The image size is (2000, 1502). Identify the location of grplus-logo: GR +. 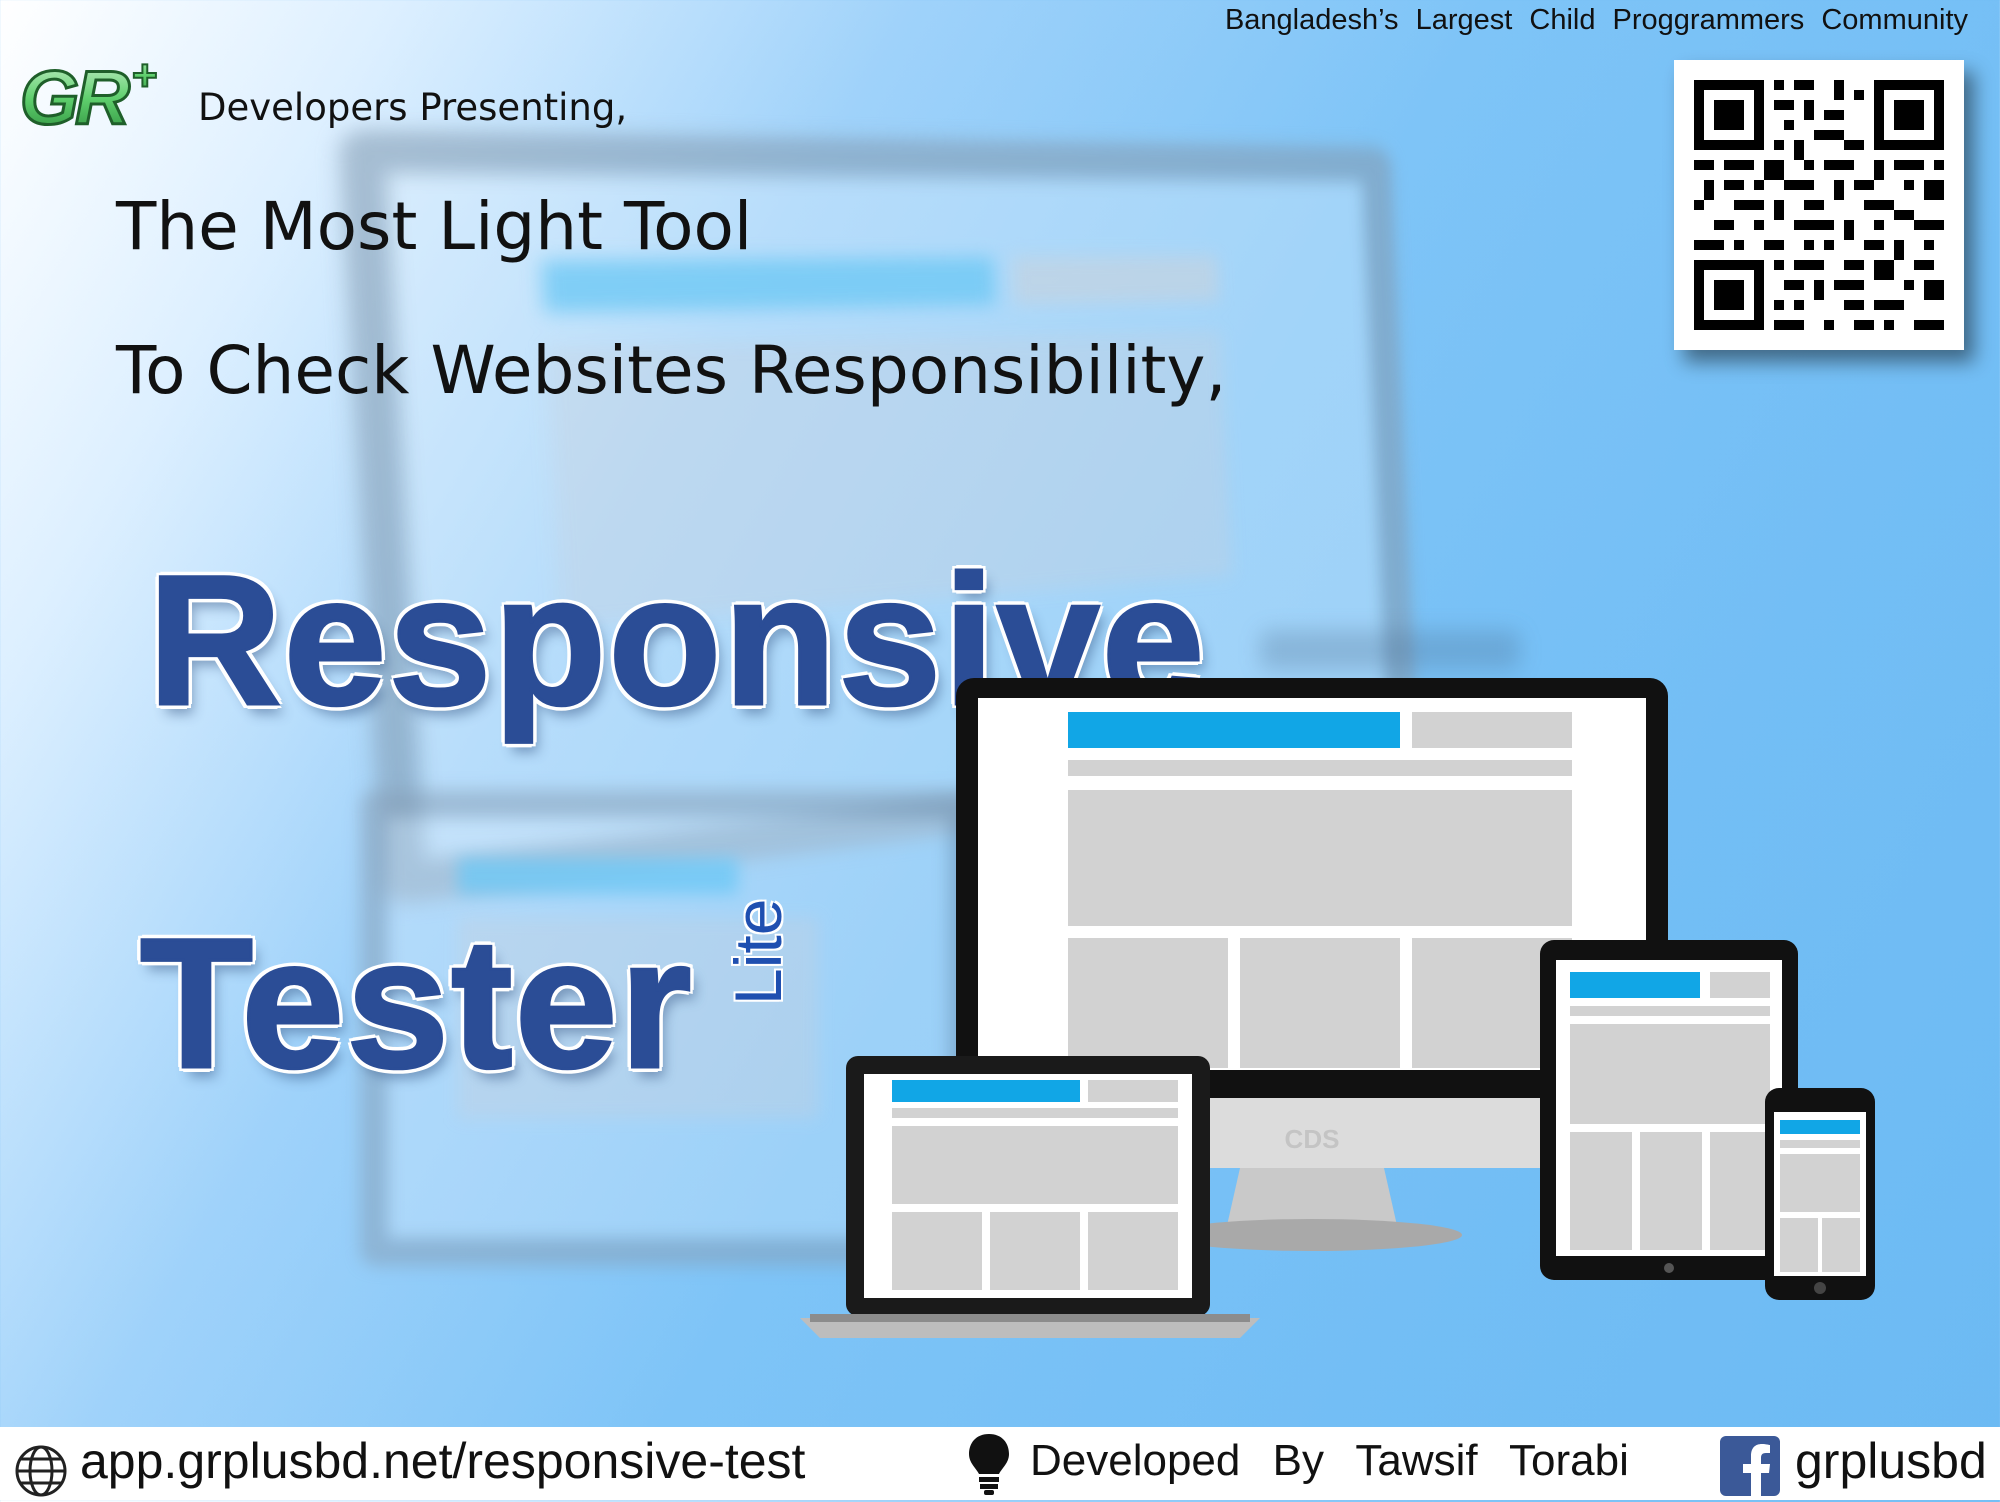
(98, 94).